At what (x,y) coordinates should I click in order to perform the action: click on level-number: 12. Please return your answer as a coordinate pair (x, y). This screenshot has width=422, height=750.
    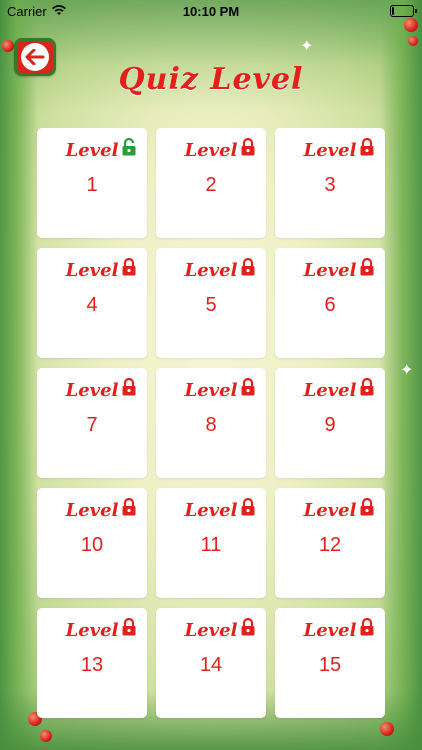
    Looking at the image, I should click on (330, 545).